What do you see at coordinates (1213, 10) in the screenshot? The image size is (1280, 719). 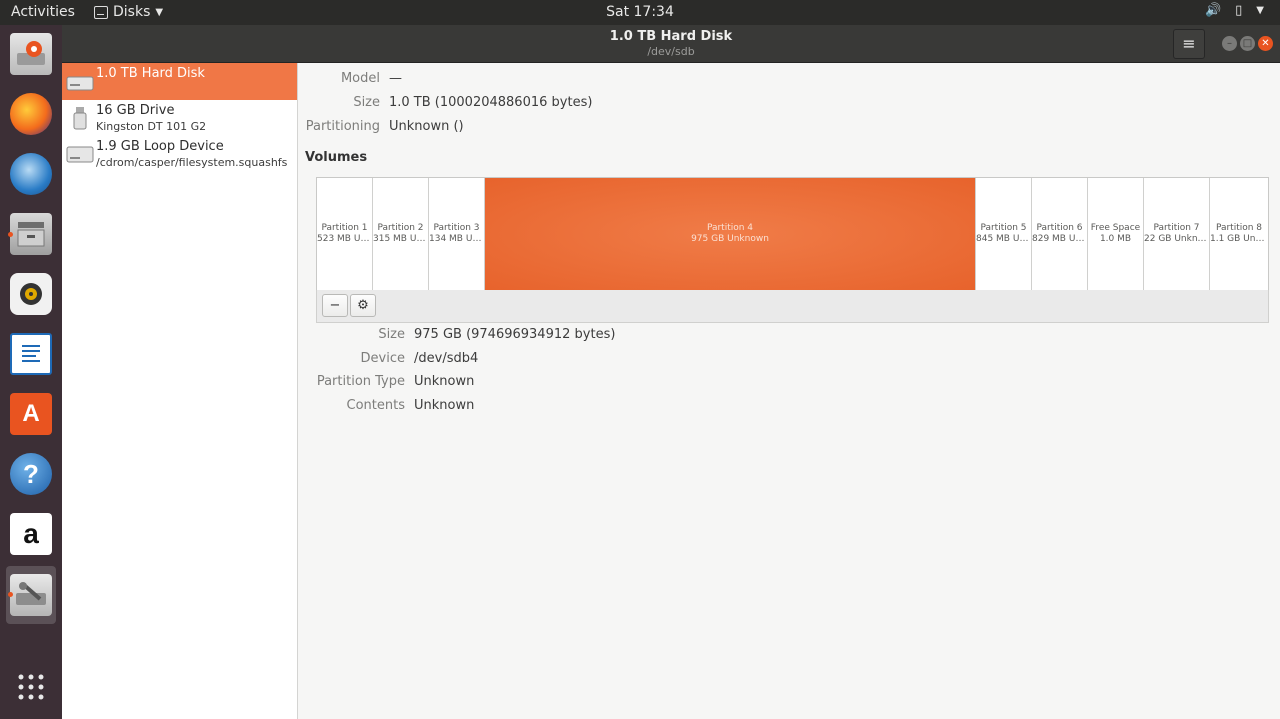 I see `volume-icon: 🔊` at bounding box center [1213, 10].